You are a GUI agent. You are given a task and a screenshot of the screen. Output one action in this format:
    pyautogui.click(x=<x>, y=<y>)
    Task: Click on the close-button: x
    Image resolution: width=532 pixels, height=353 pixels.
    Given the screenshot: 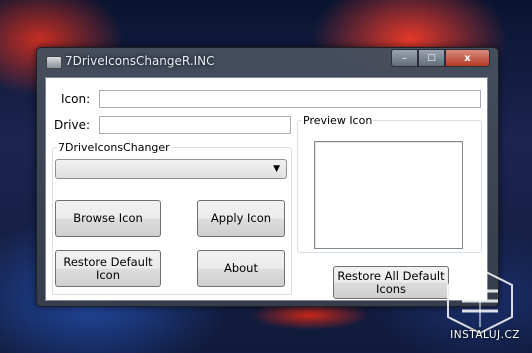 What is the action you would take?
    pyautogui.click(x=467, y=58)
    